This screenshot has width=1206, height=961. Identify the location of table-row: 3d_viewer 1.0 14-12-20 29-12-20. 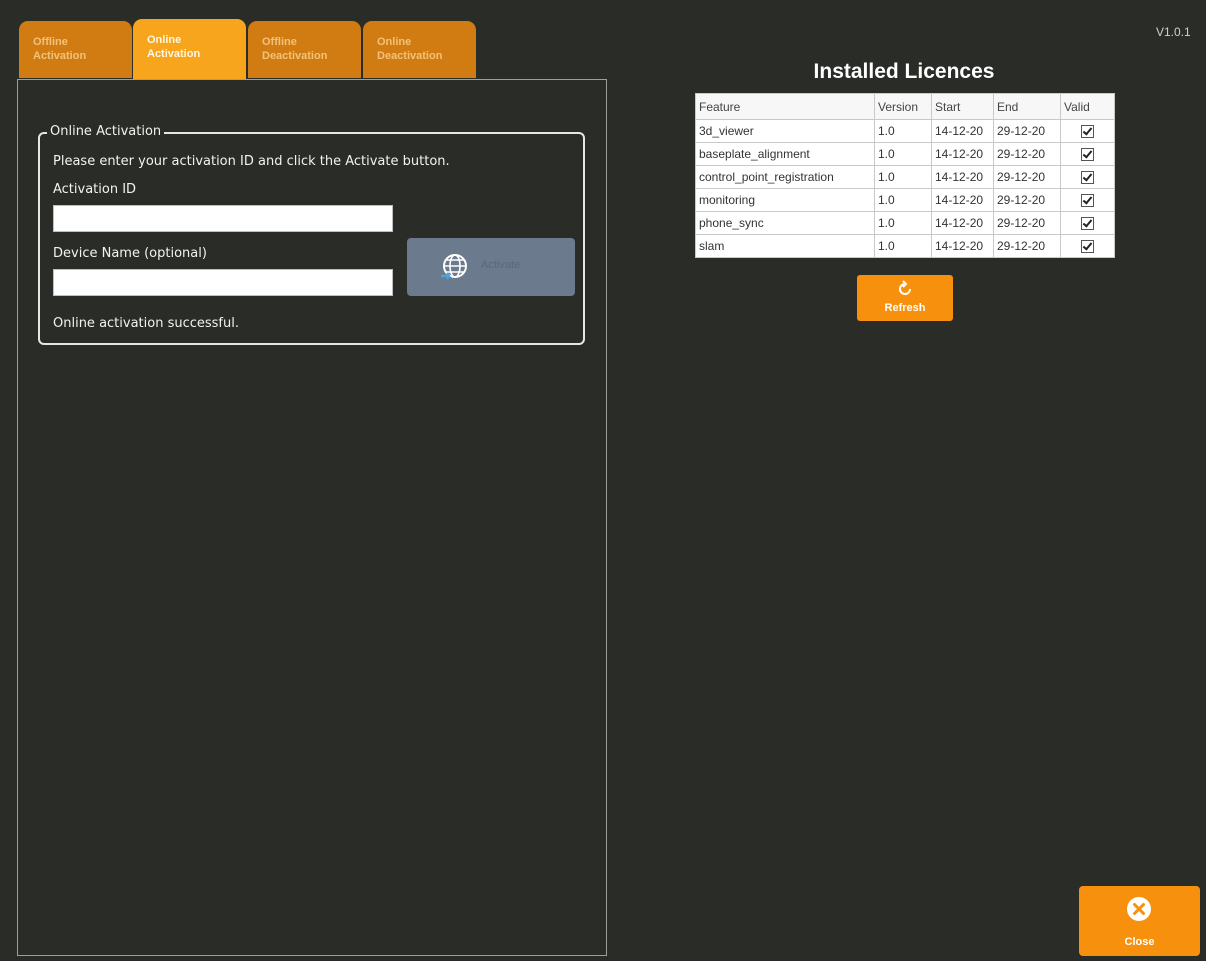
(905, 131).